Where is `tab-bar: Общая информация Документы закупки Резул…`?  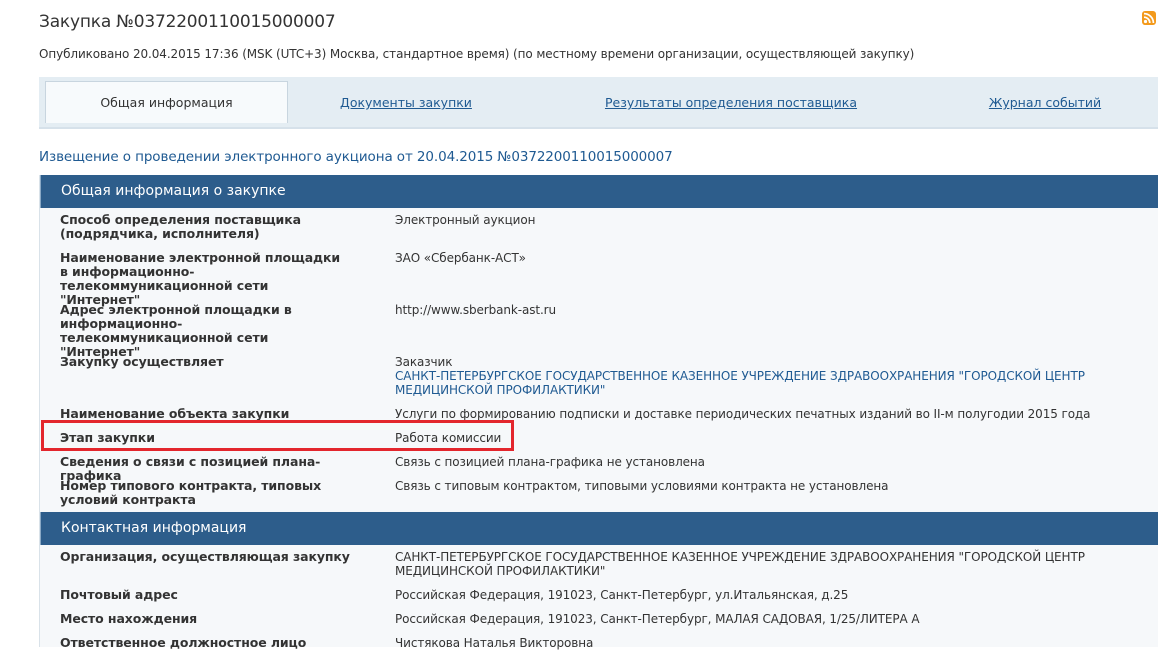
tab-bar: Общая информация Документы закупки Резул… is located at coordinates (598, 103).